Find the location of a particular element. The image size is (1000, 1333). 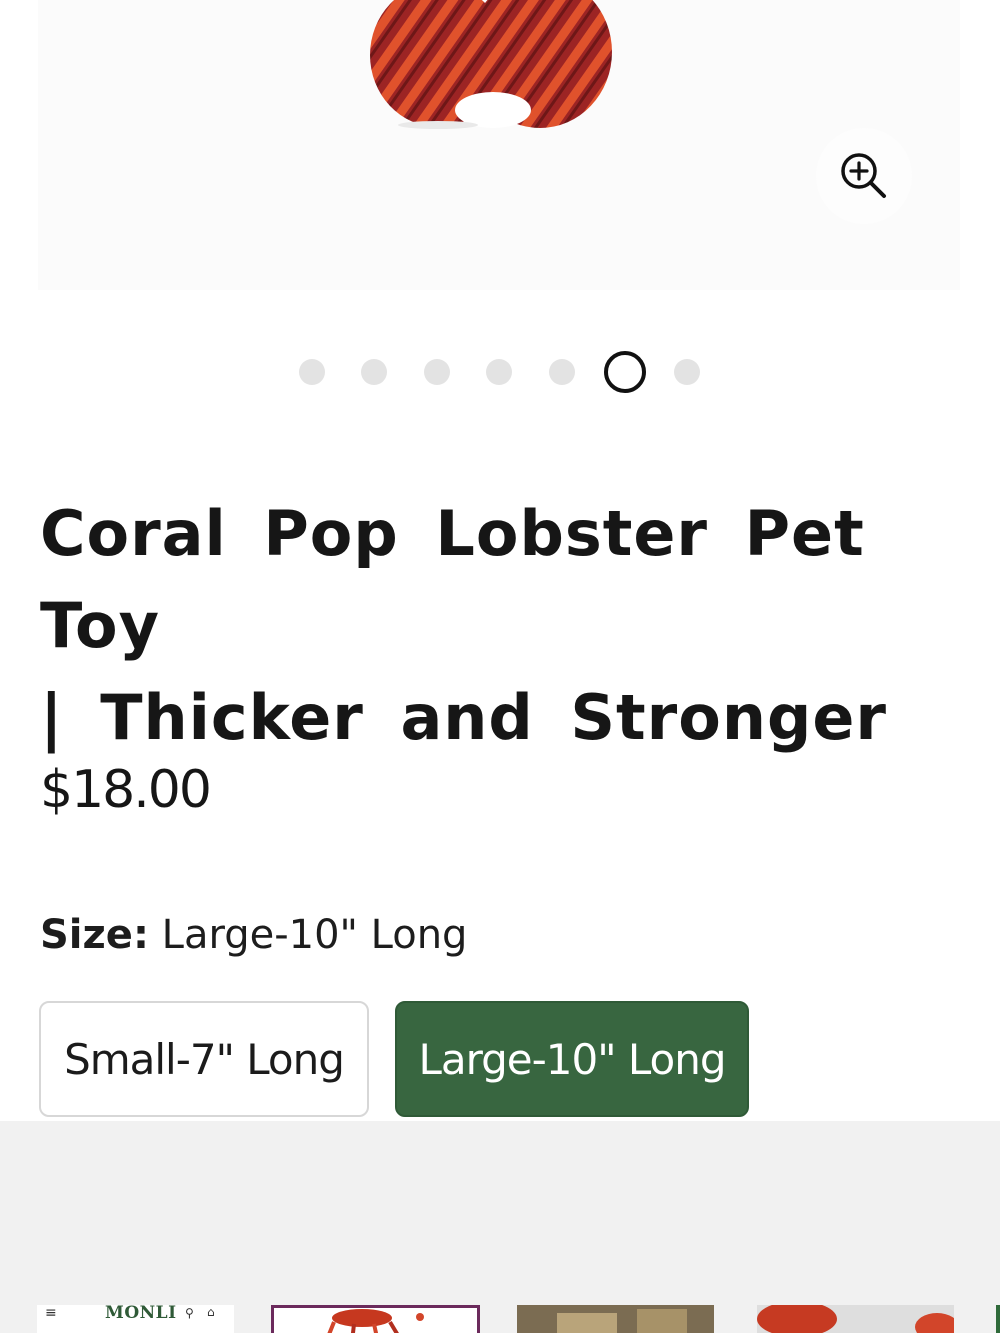

gallery-pagination is located at coordinates (500, 373).